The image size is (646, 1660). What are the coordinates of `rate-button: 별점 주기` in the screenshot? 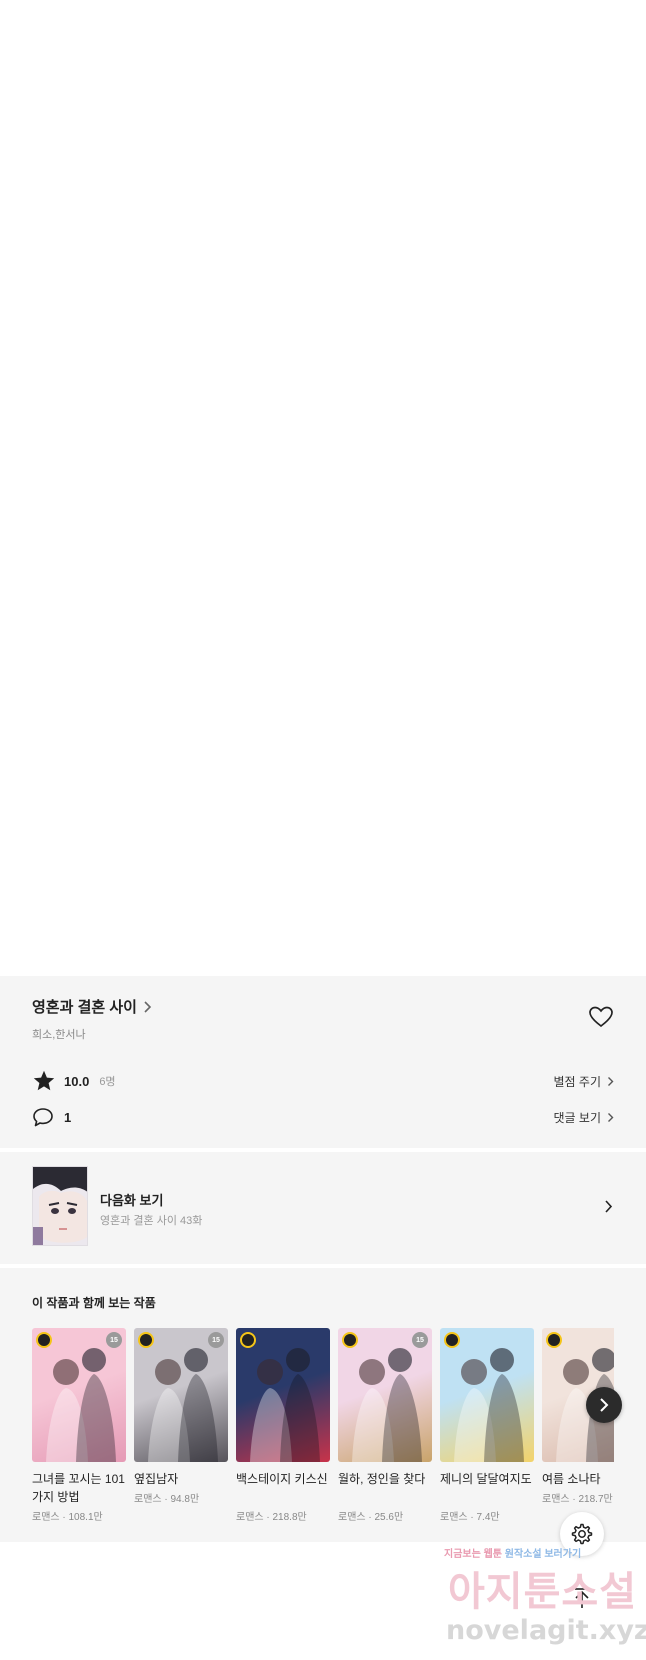 It's located at (584, 1081).